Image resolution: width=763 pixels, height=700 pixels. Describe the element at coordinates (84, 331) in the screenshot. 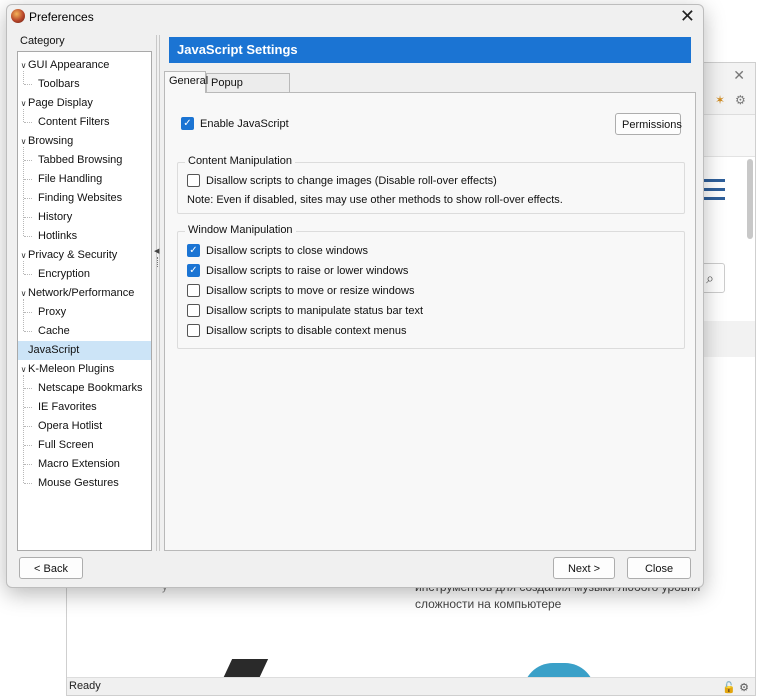

I see `tree-item-cache: Cache` at that location.